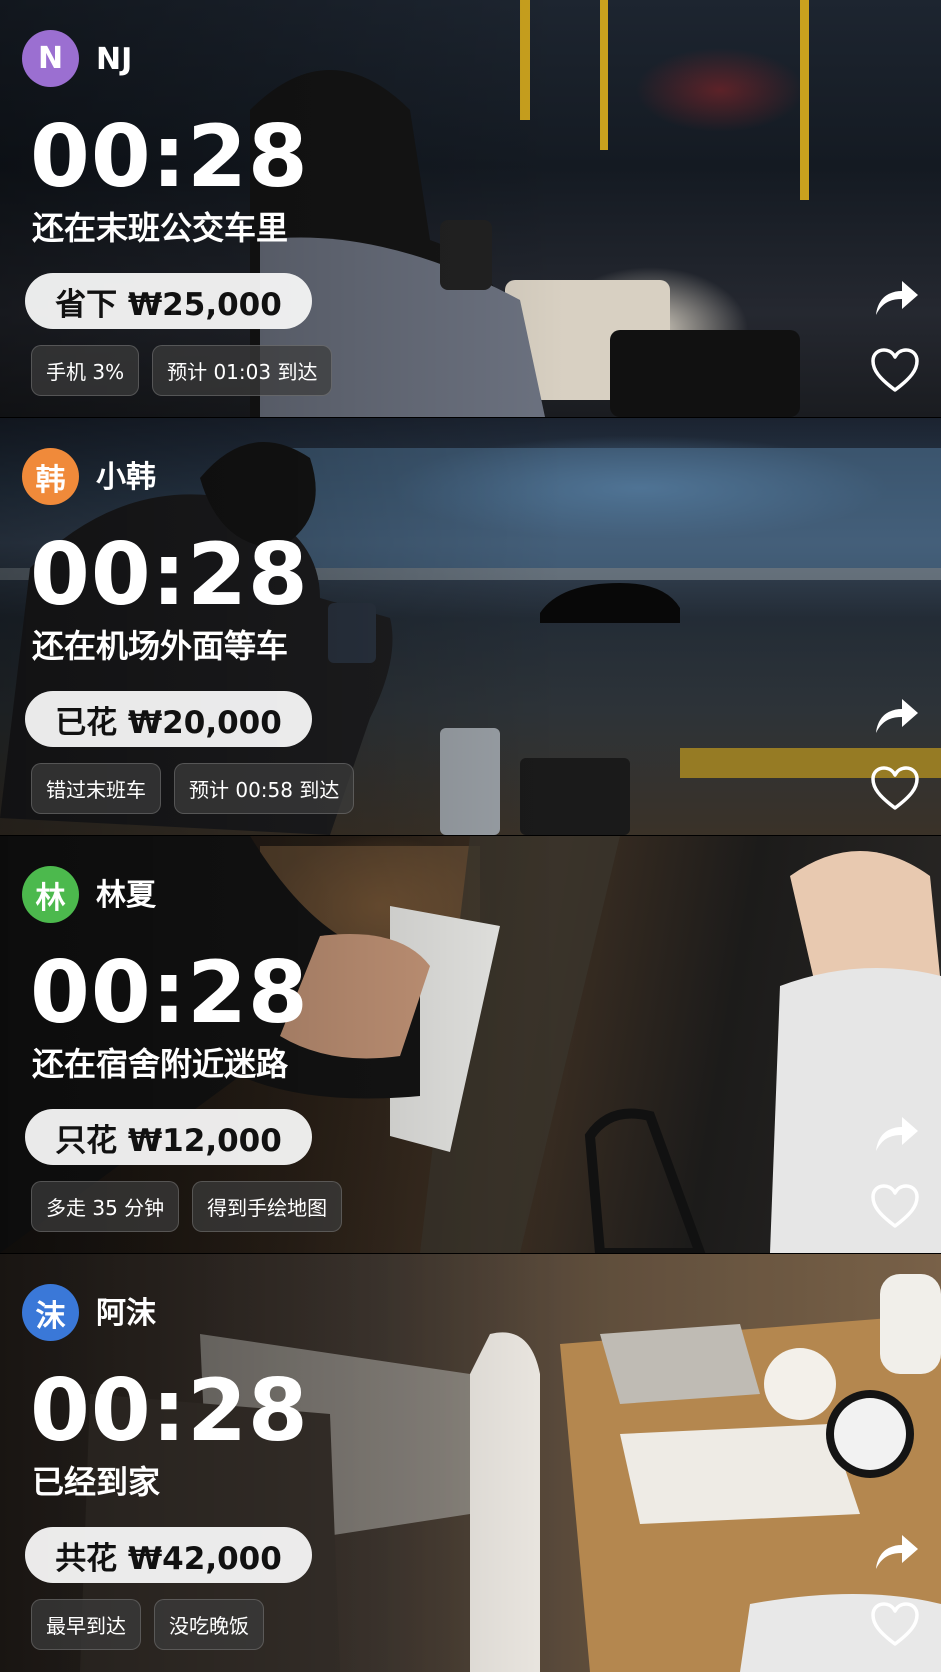 This screenshot has width=941, height=1672. I want to click on tag: 没吃晚饭, so click(209, 1624).